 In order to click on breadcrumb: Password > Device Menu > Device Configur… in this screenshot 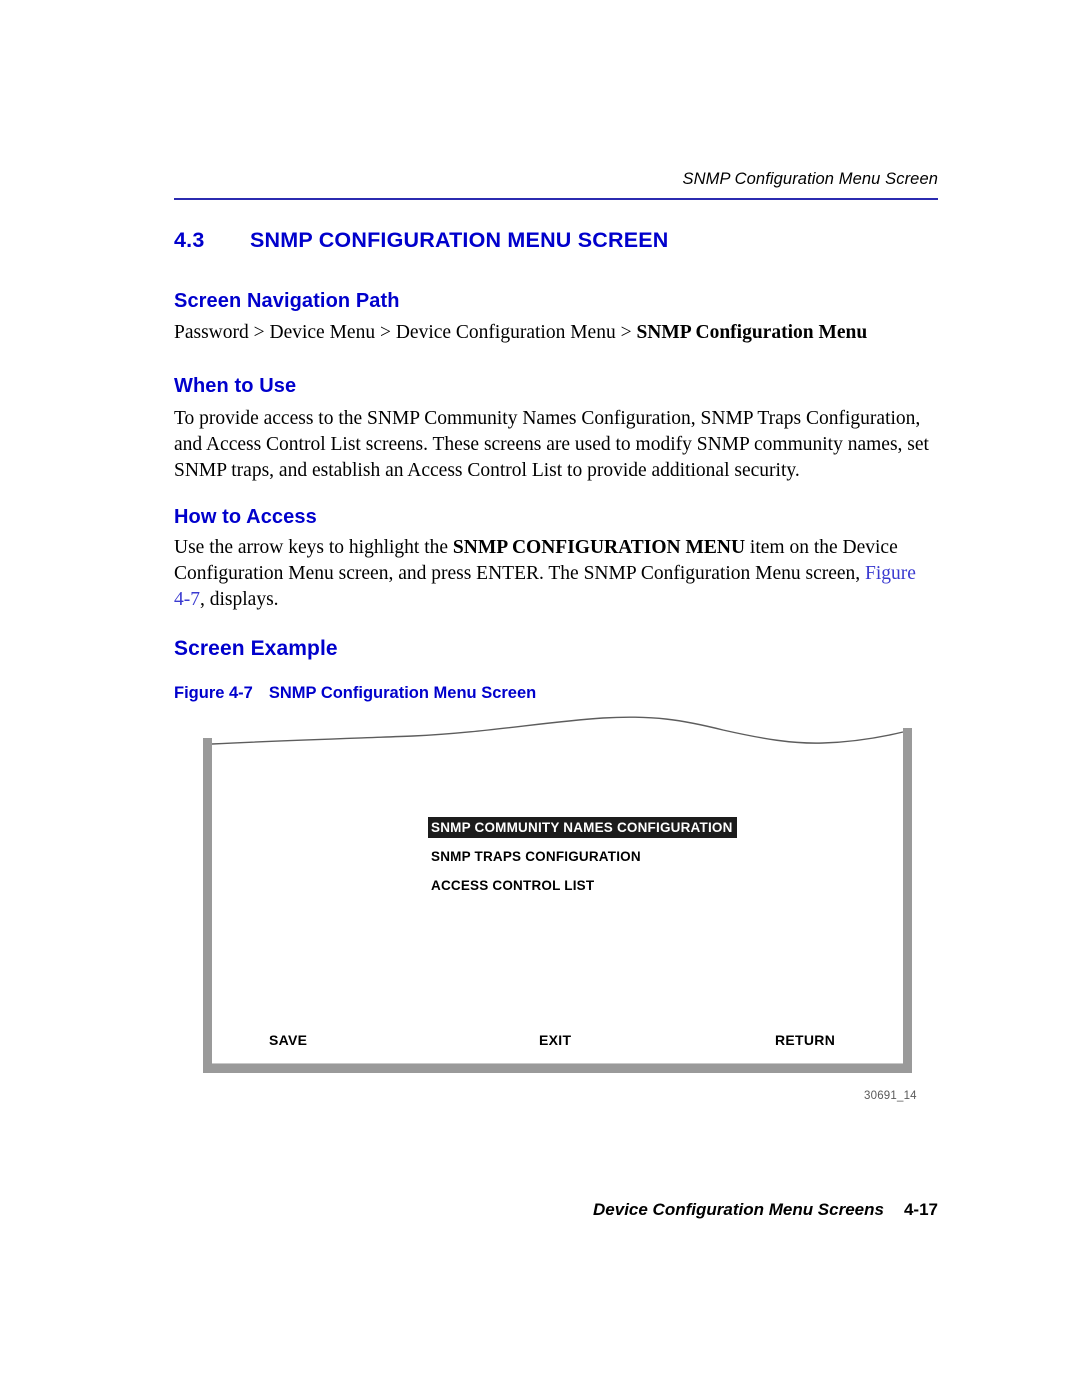, I will do `click(559, 333)`.